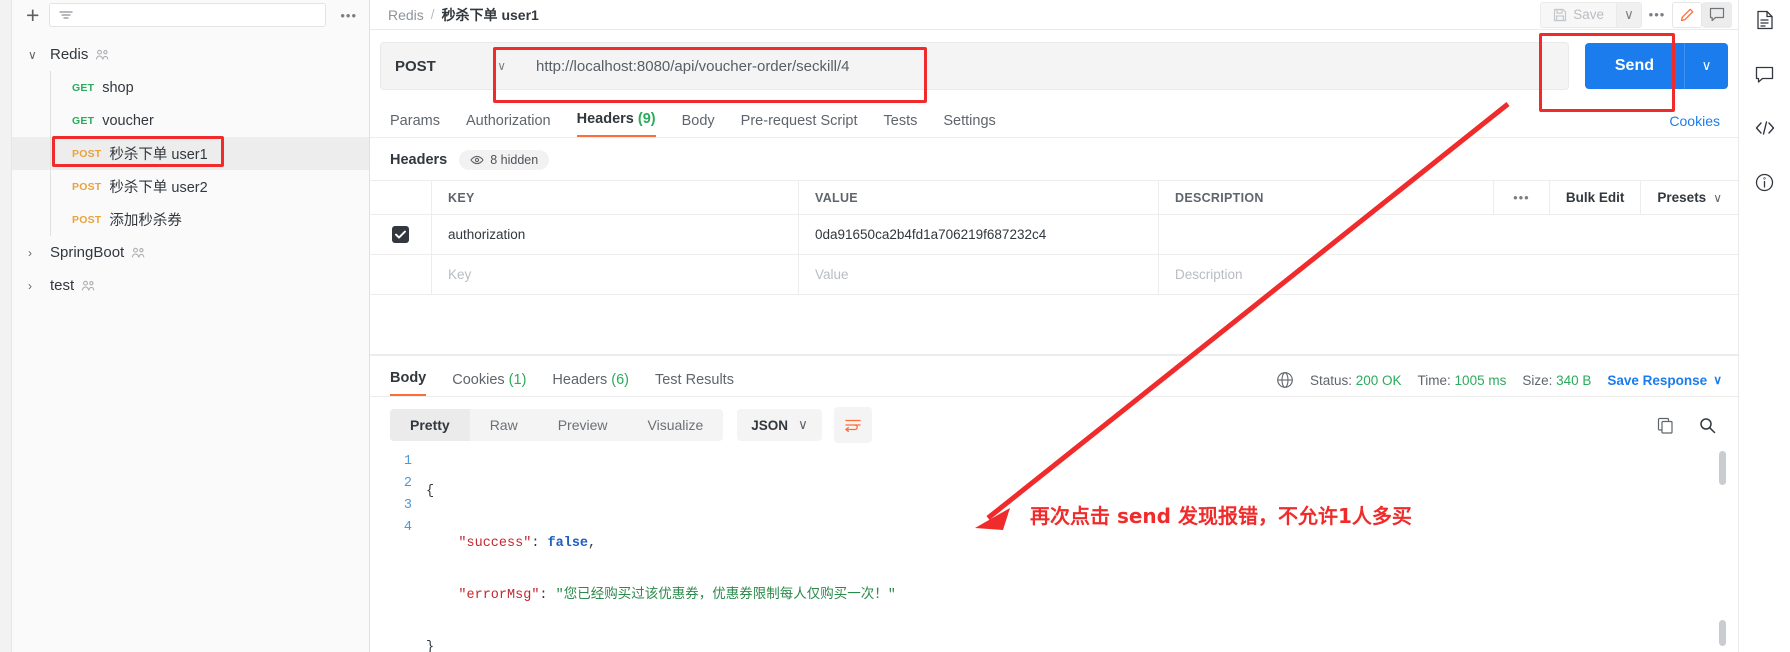  I want to click on response-scrollbar, so click(1722, 548).